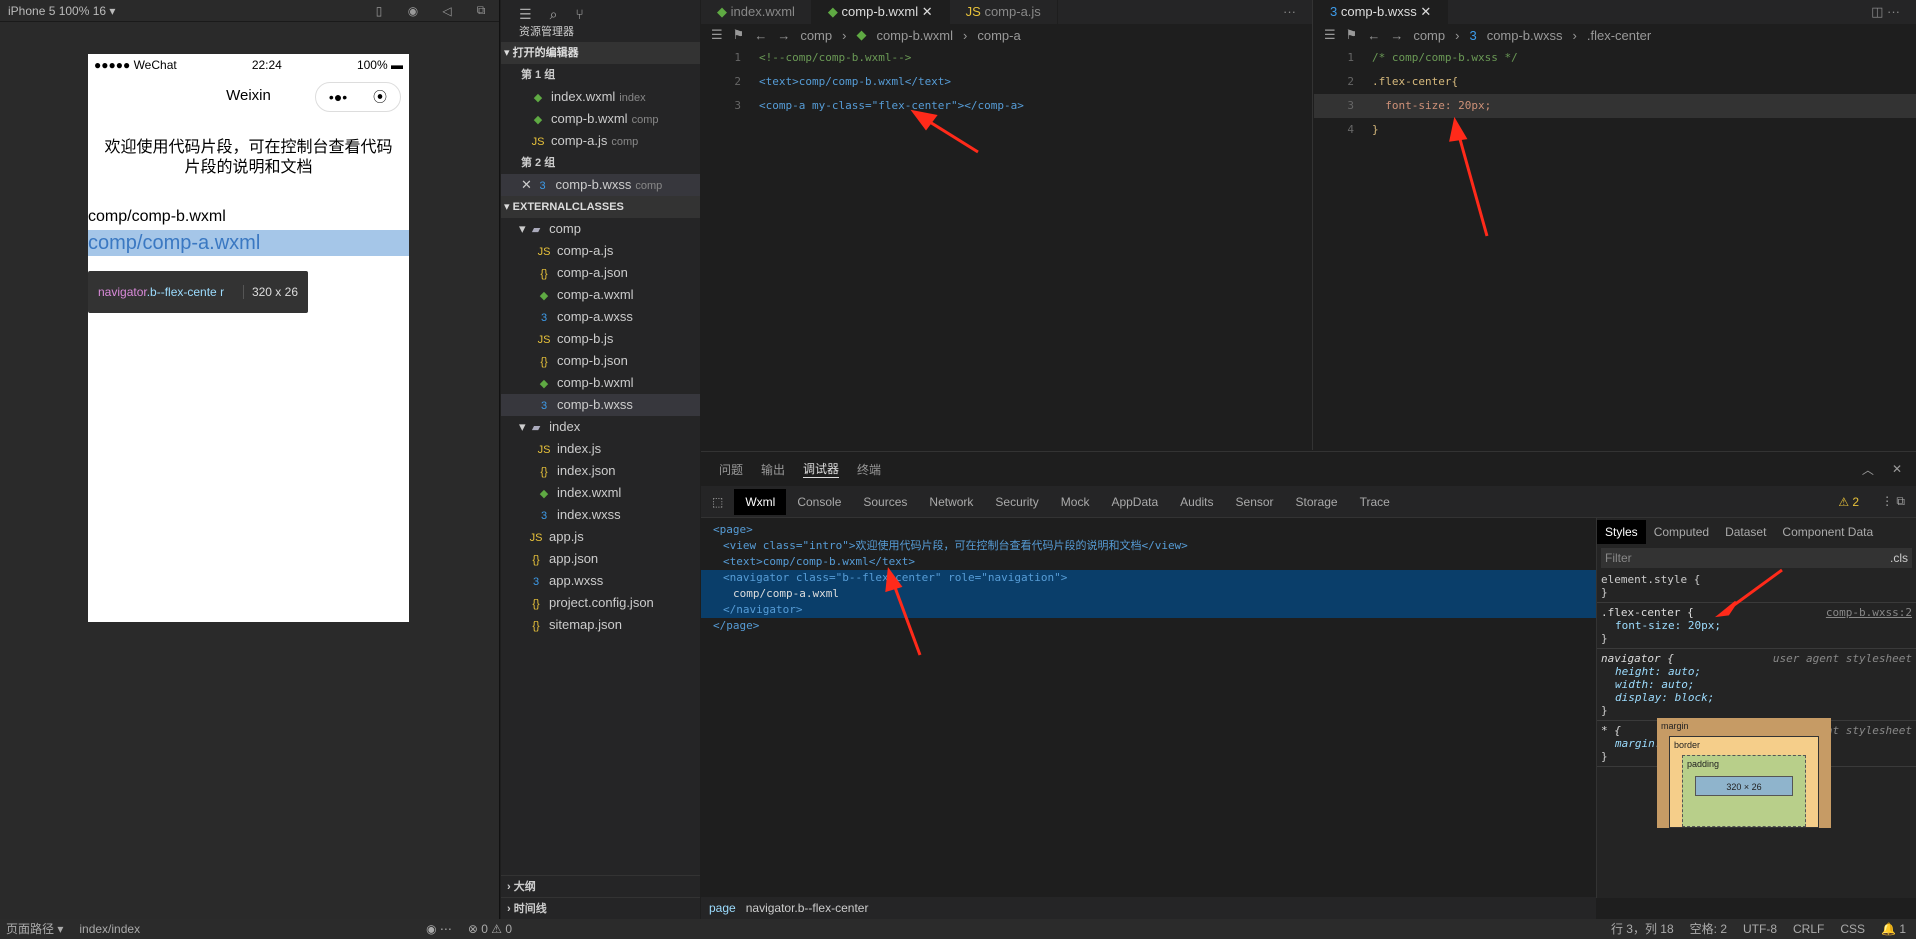 The height and width of the screenshot is (939, 1916). I want to click on arrow-code-class, so click(951, 135).